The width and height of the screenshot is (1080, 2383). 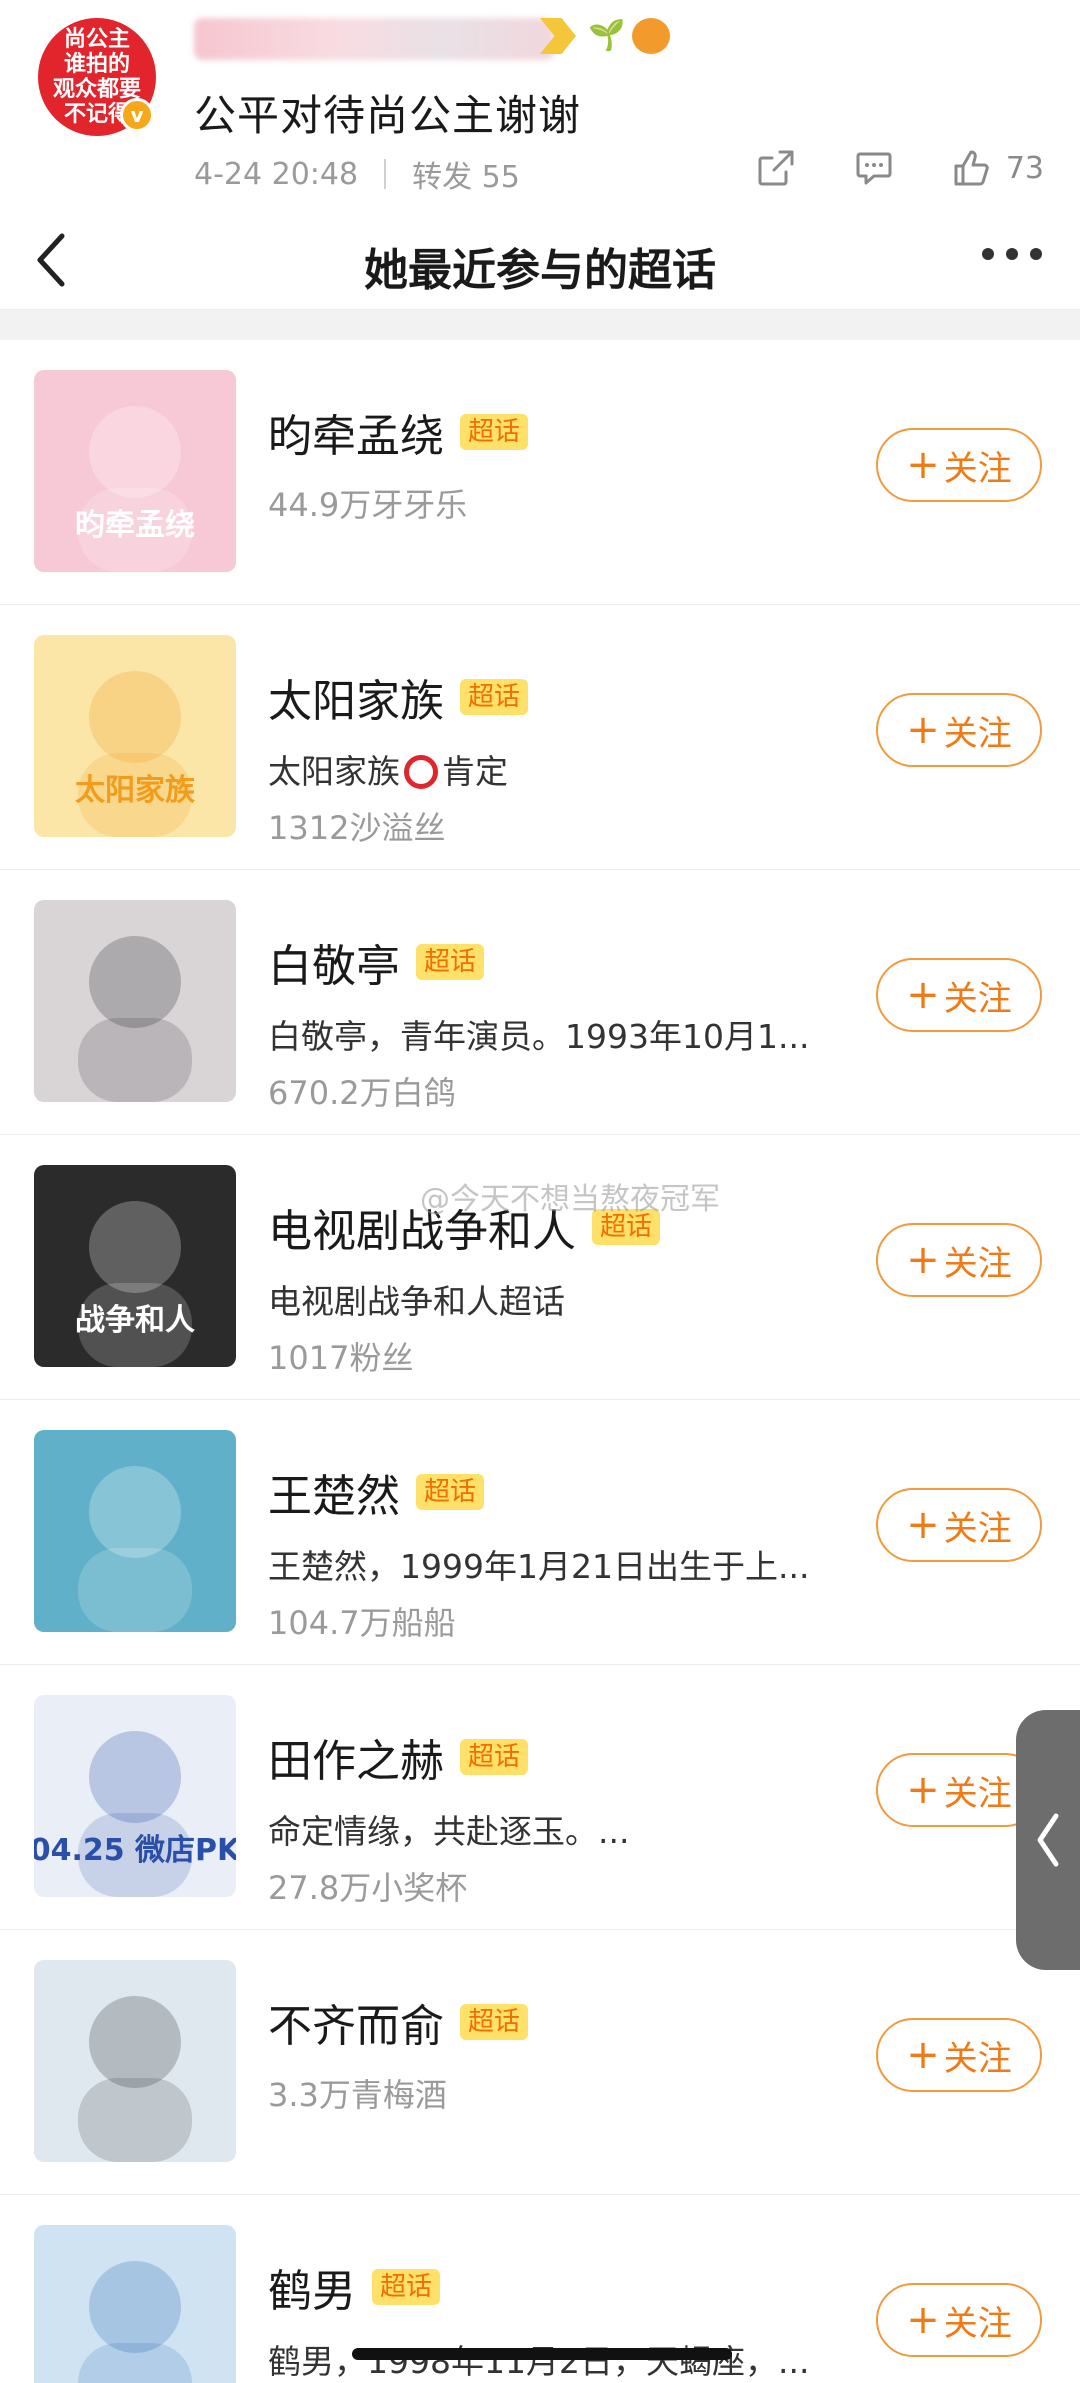 What do you see at coordinates (971, 168) in the screenshot?
I see `thumbs-up-icon` at bounding box center [971, 168].